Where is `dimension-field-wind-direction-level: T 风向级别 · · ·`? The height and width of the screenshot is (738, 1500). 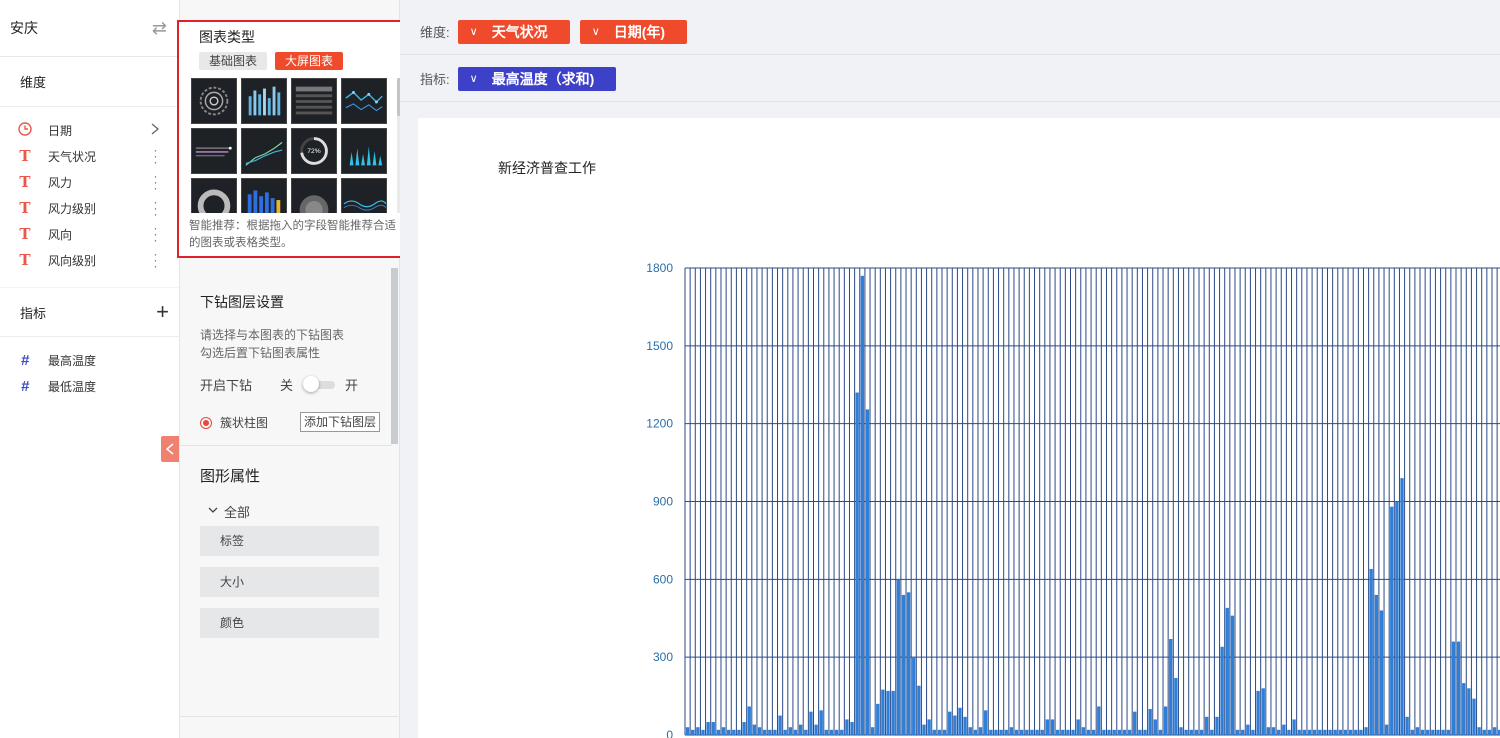
dimension-field-wind-direction-level: T 风向级别 · · · is located at coordinates (89, 260).